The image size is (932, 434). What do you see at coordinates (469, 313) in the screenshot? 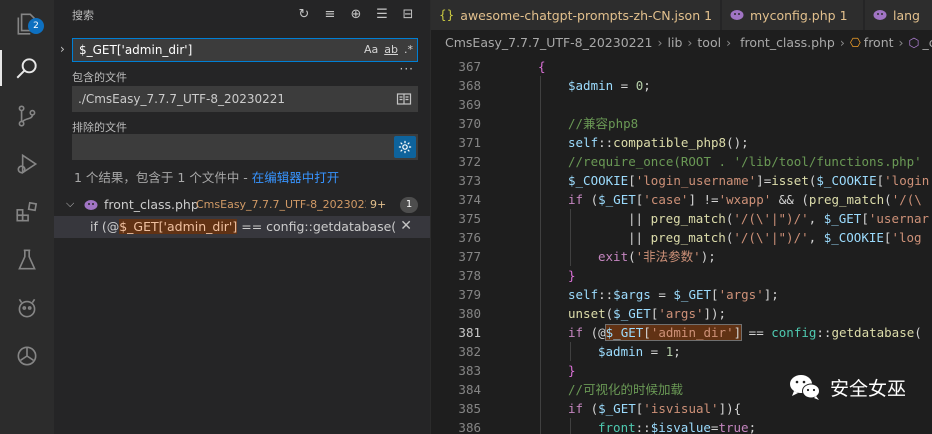
I see `line-number: 380` at bounding box center [469, 313].